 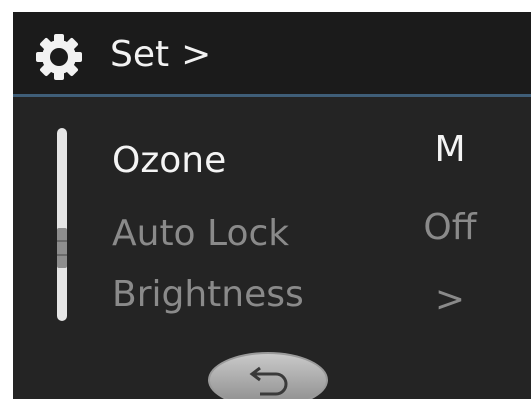 I want to click on menu-item-auto-lock-value: Off, so click(x=450, y=228).